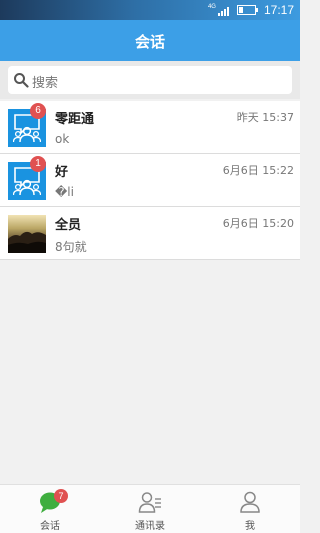  What do you see at coordinates (27, 242) in the screenshot?
I see `landscape-photo` at bounding box center [27, 242].